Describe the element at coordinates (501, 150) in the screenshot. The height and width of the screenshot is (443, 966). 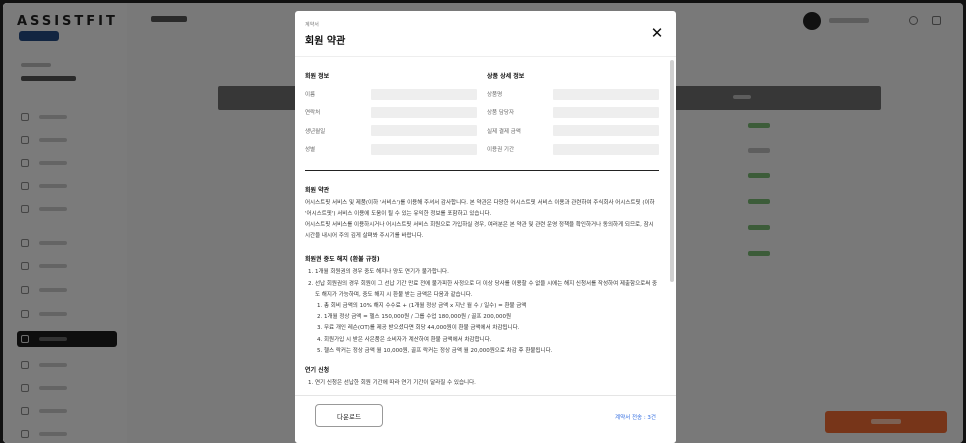
I see `field-label: 이용권 기간` at that location.